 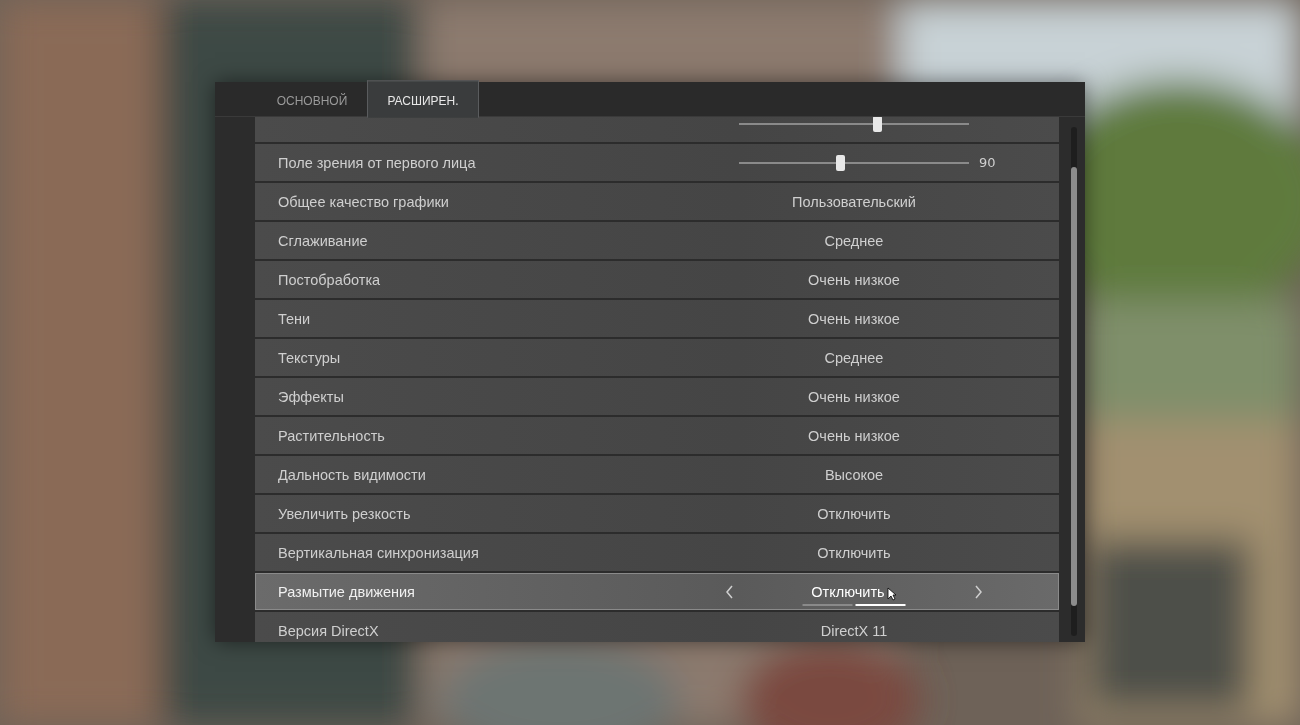 I want to click on setting-label: Постобработка, so click(x=330, y=279).